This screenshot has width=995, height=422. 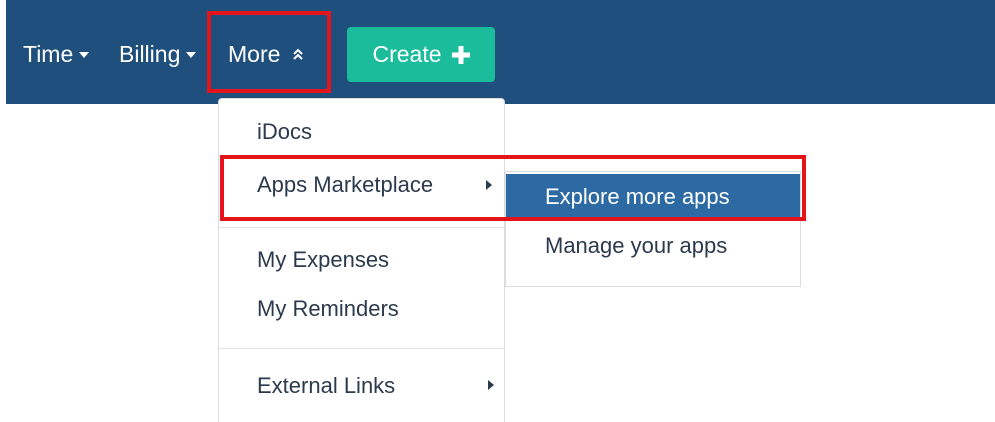 What do you see at coordinates (636, 246) in the screenshot?
I see `submenu-item-manage-your-apps: Manage your apps` at bounding box center [636, 246].